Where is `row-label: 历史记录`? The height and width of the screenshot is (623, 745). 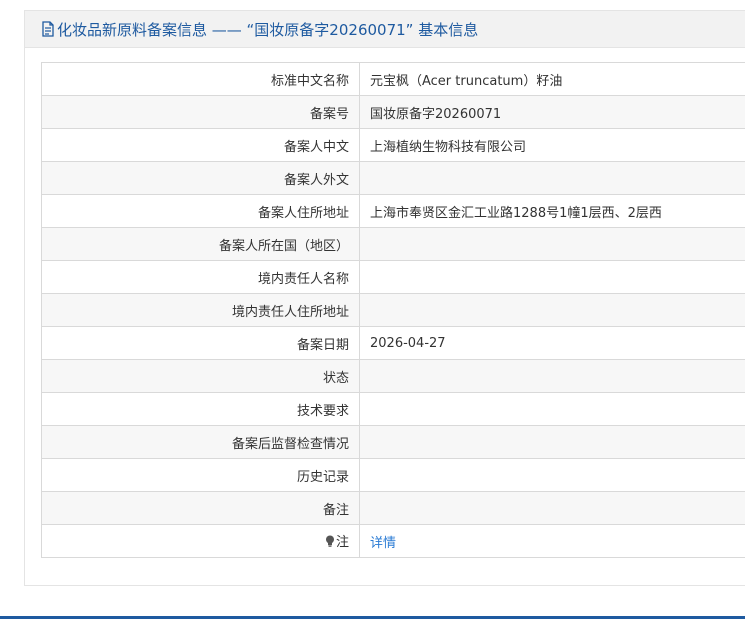 row-label: 历史记录 is located at coordinates (200, 475).